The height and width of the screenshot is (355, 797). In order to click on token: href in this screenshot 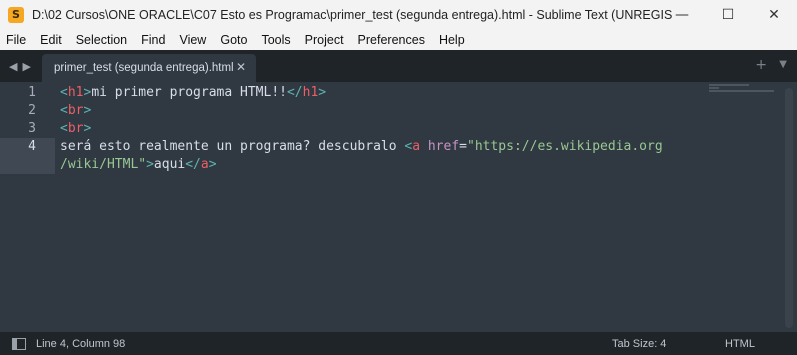, I will do `click(440, 146)`.